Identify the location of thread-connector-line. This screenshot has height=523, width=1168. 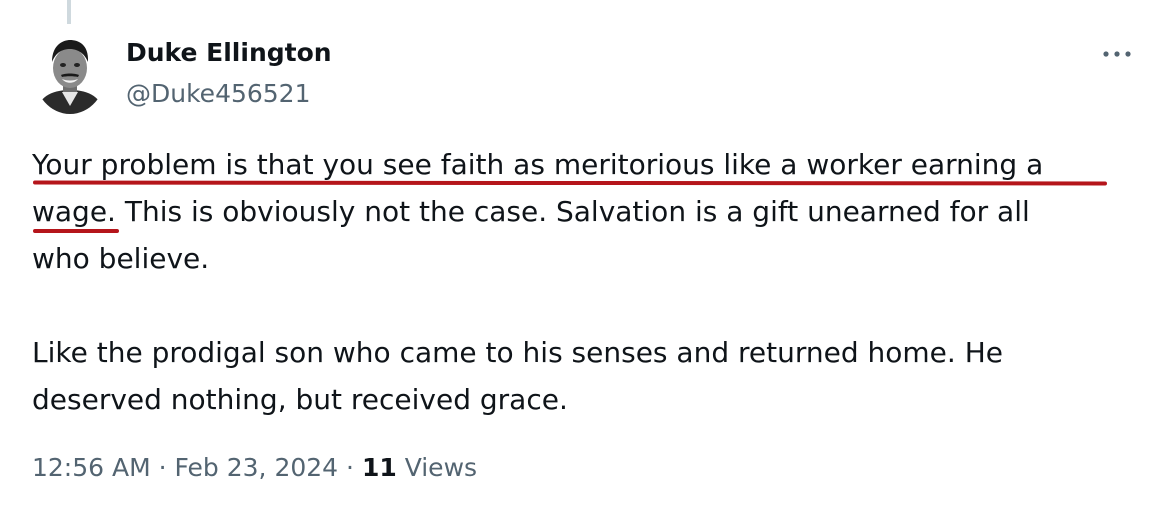
(69, 12).